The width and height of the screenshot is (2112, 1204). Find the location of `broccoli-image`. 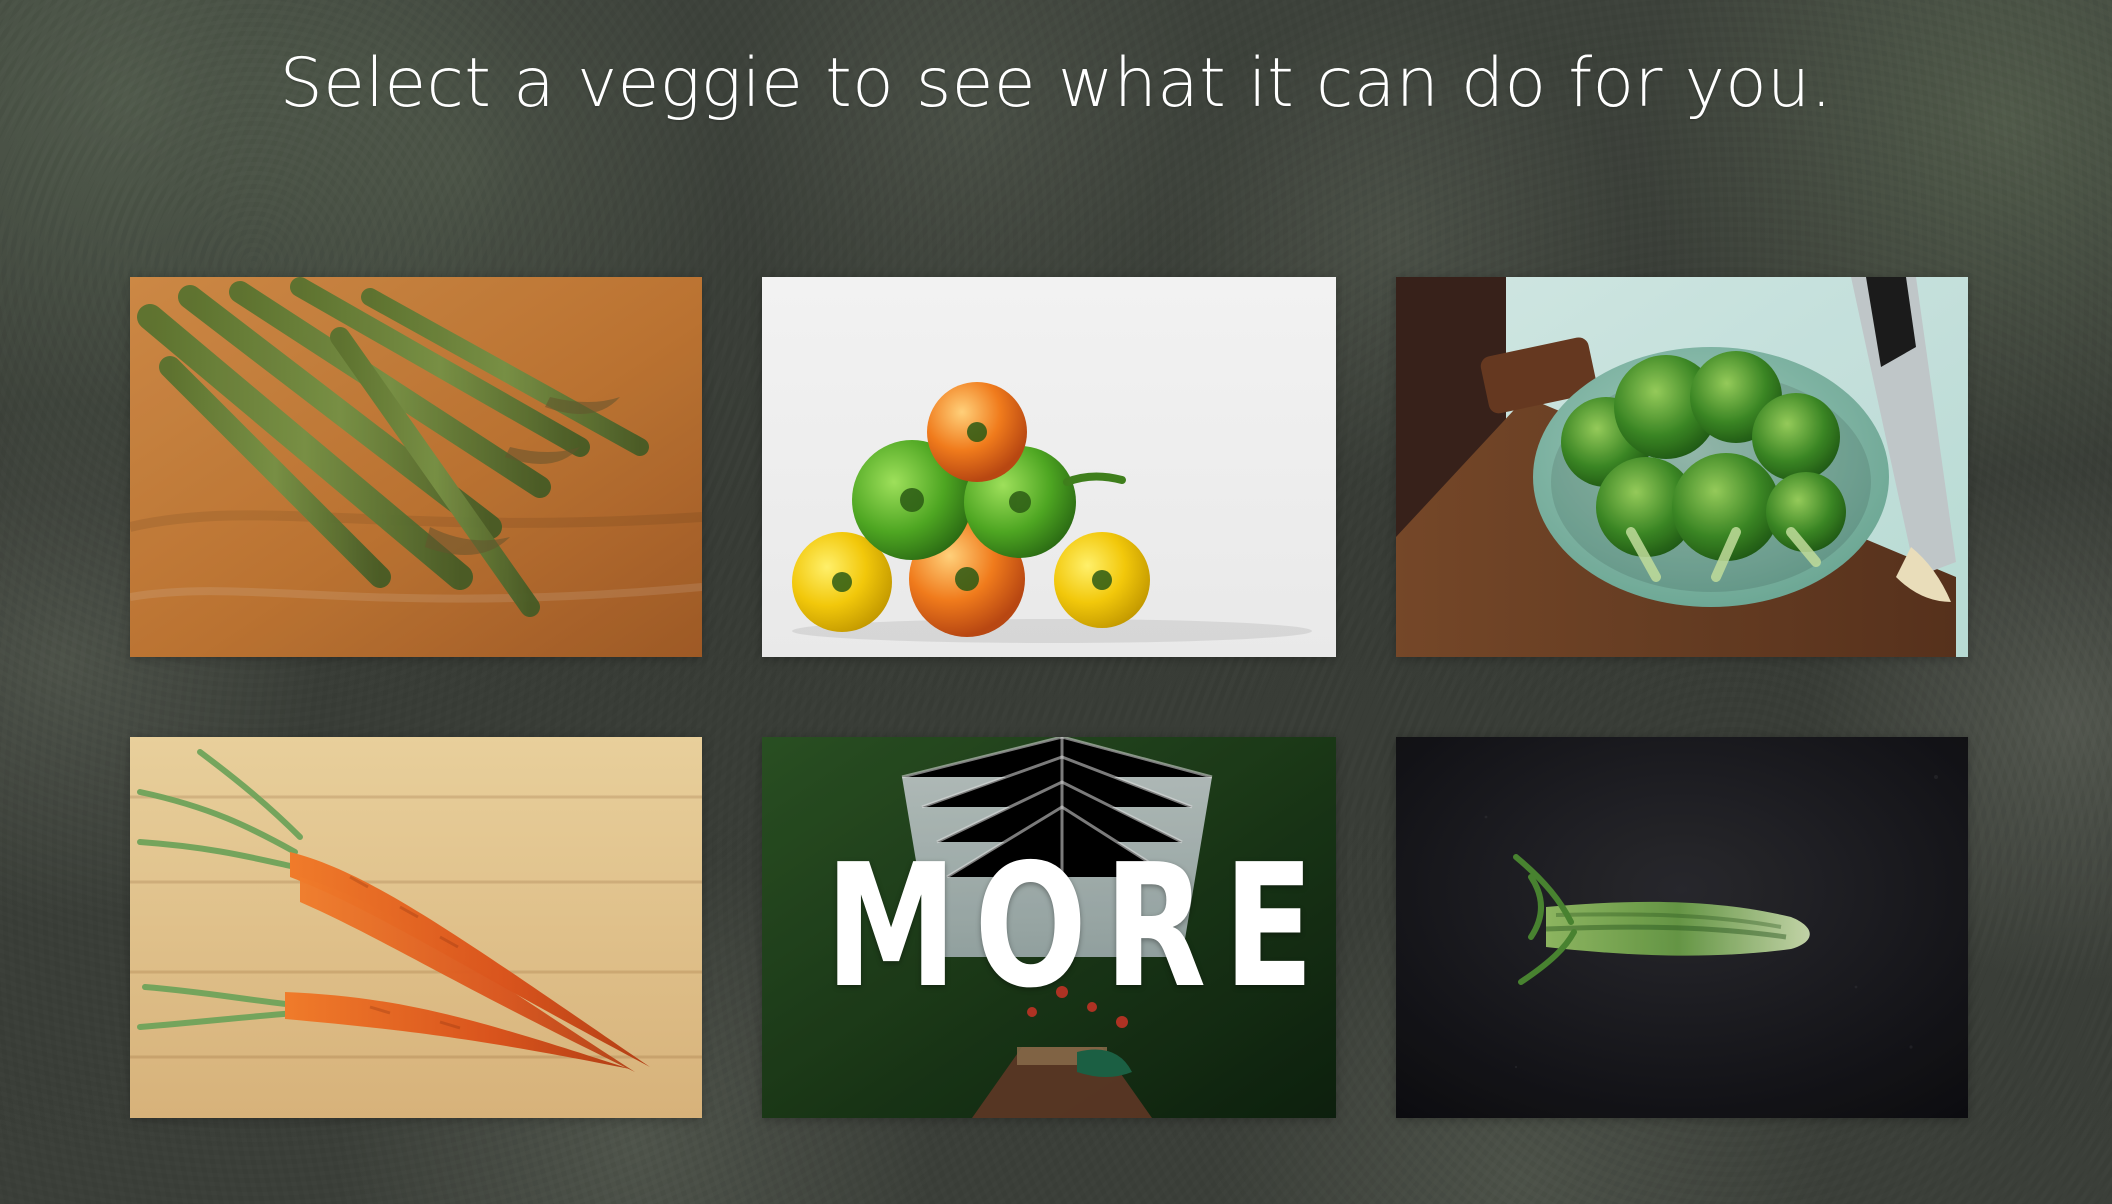

broccoli-image is located at coordinates (1682, 467).